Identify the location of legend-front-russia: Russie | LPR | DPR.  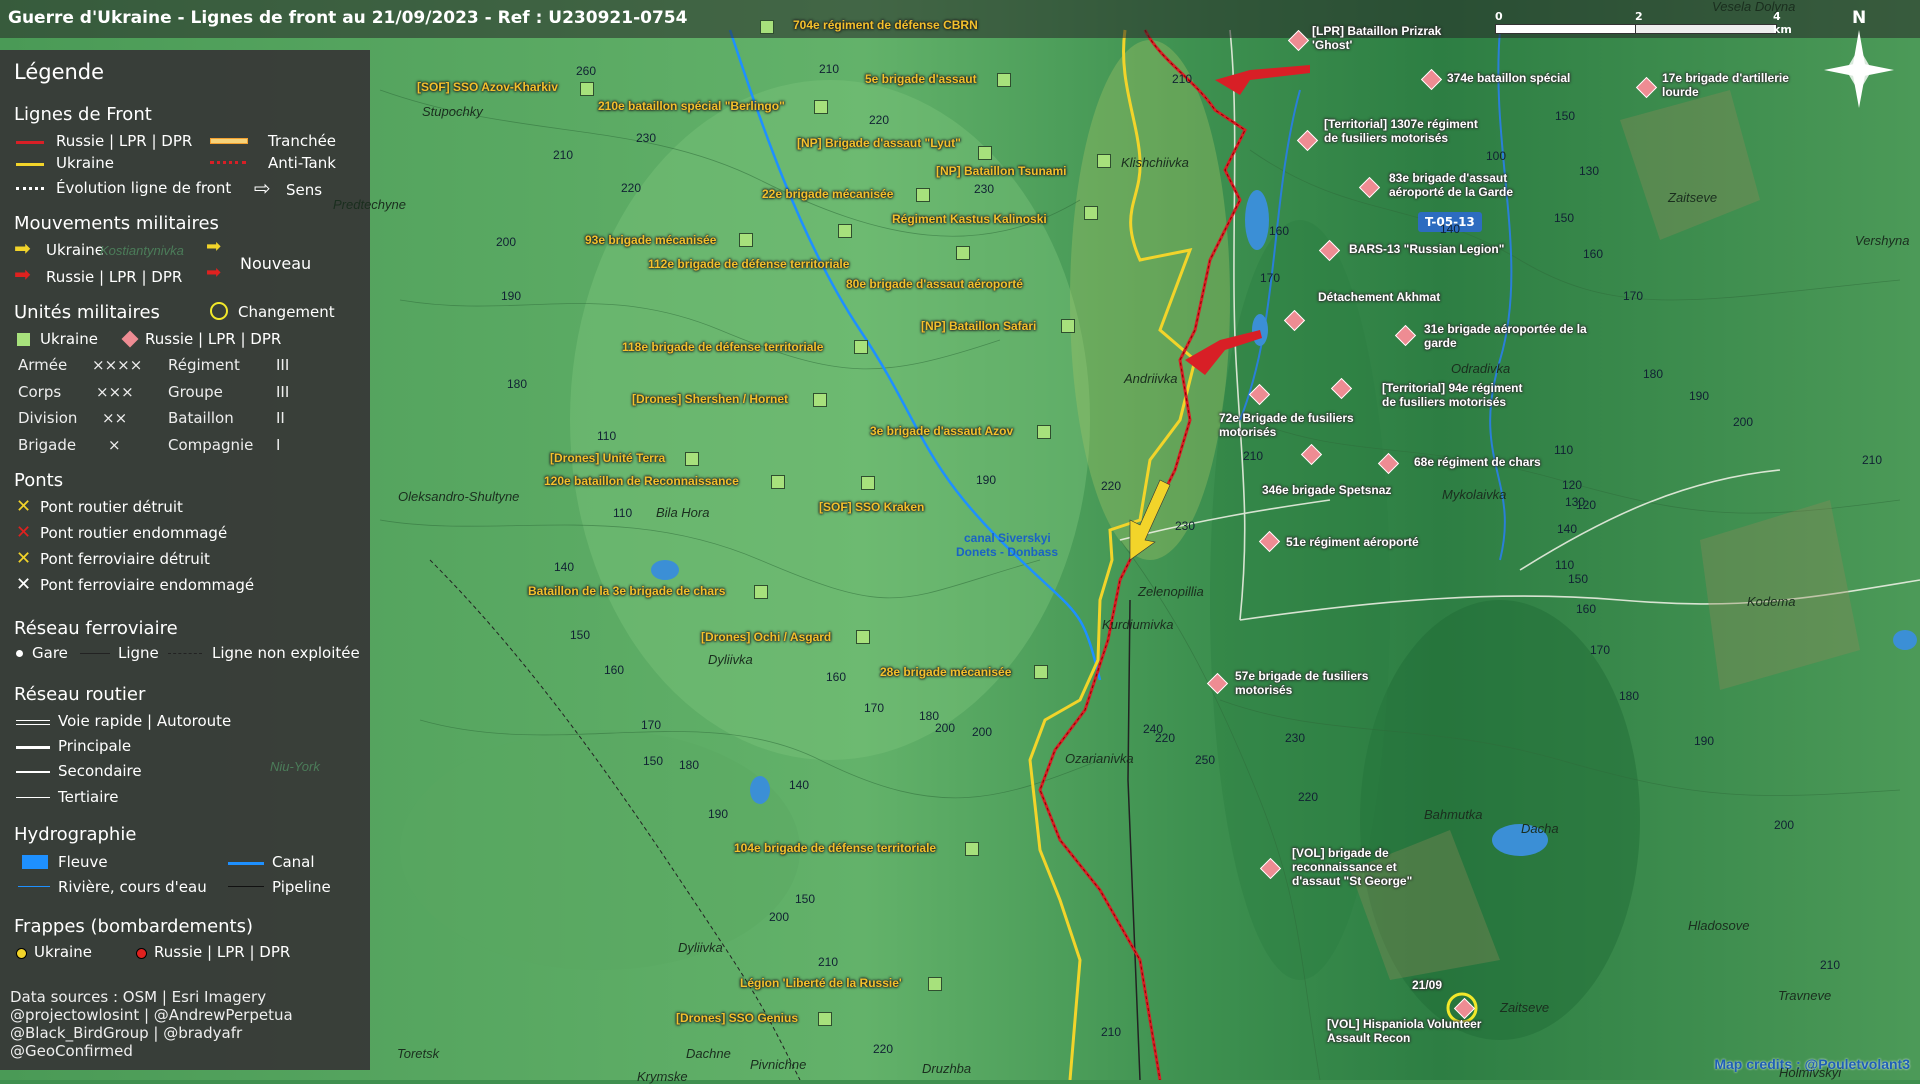
(124, 141).